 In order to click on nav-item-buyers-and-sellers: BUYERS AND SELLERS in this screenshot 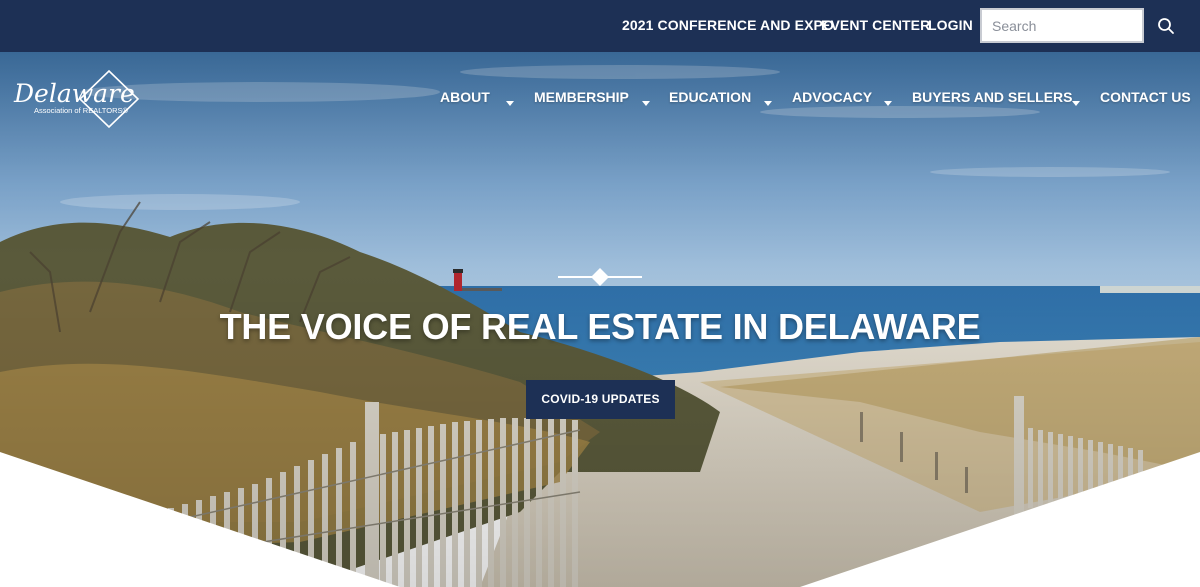, I will do `click(992, 97)`.